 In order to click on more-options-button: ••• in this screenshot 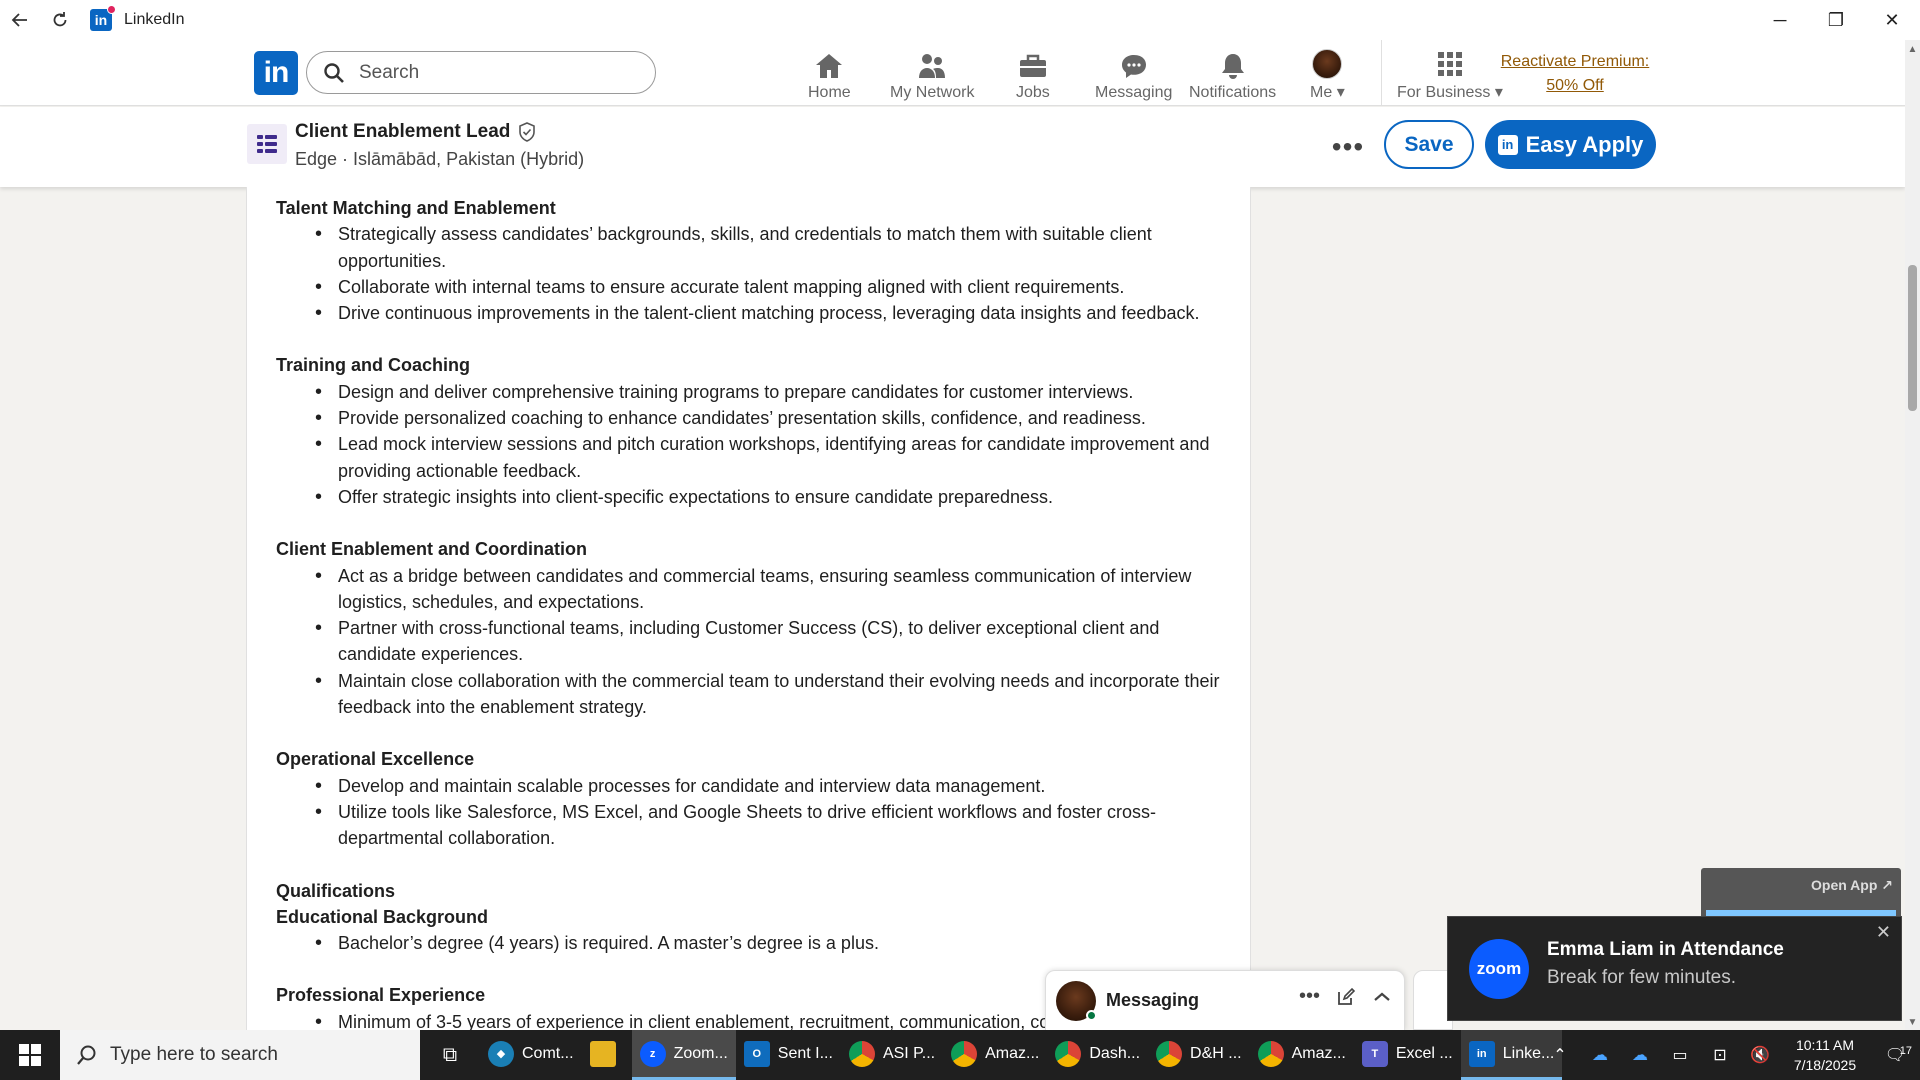, I will do `click(1348, 147)`.